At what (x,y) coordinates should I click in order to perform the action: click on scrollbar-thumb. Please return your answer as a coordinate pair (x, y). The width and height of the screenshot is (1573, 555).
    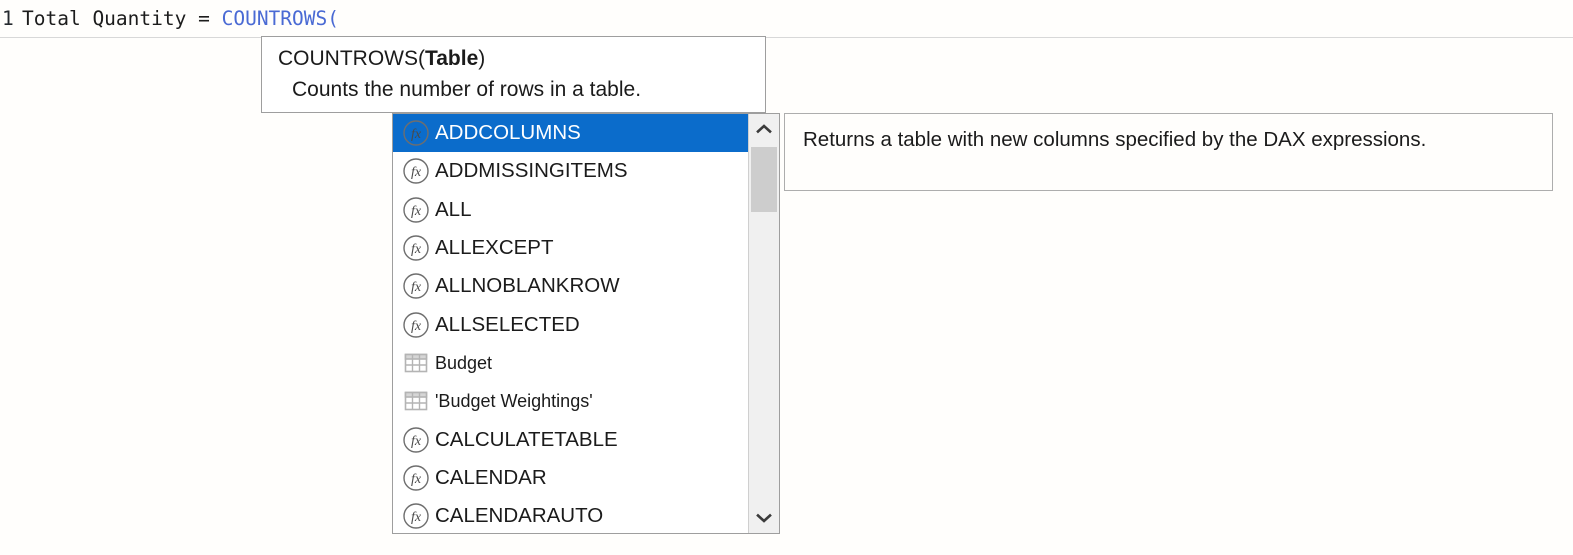
    Looking at the image, I should click on (764, 179).